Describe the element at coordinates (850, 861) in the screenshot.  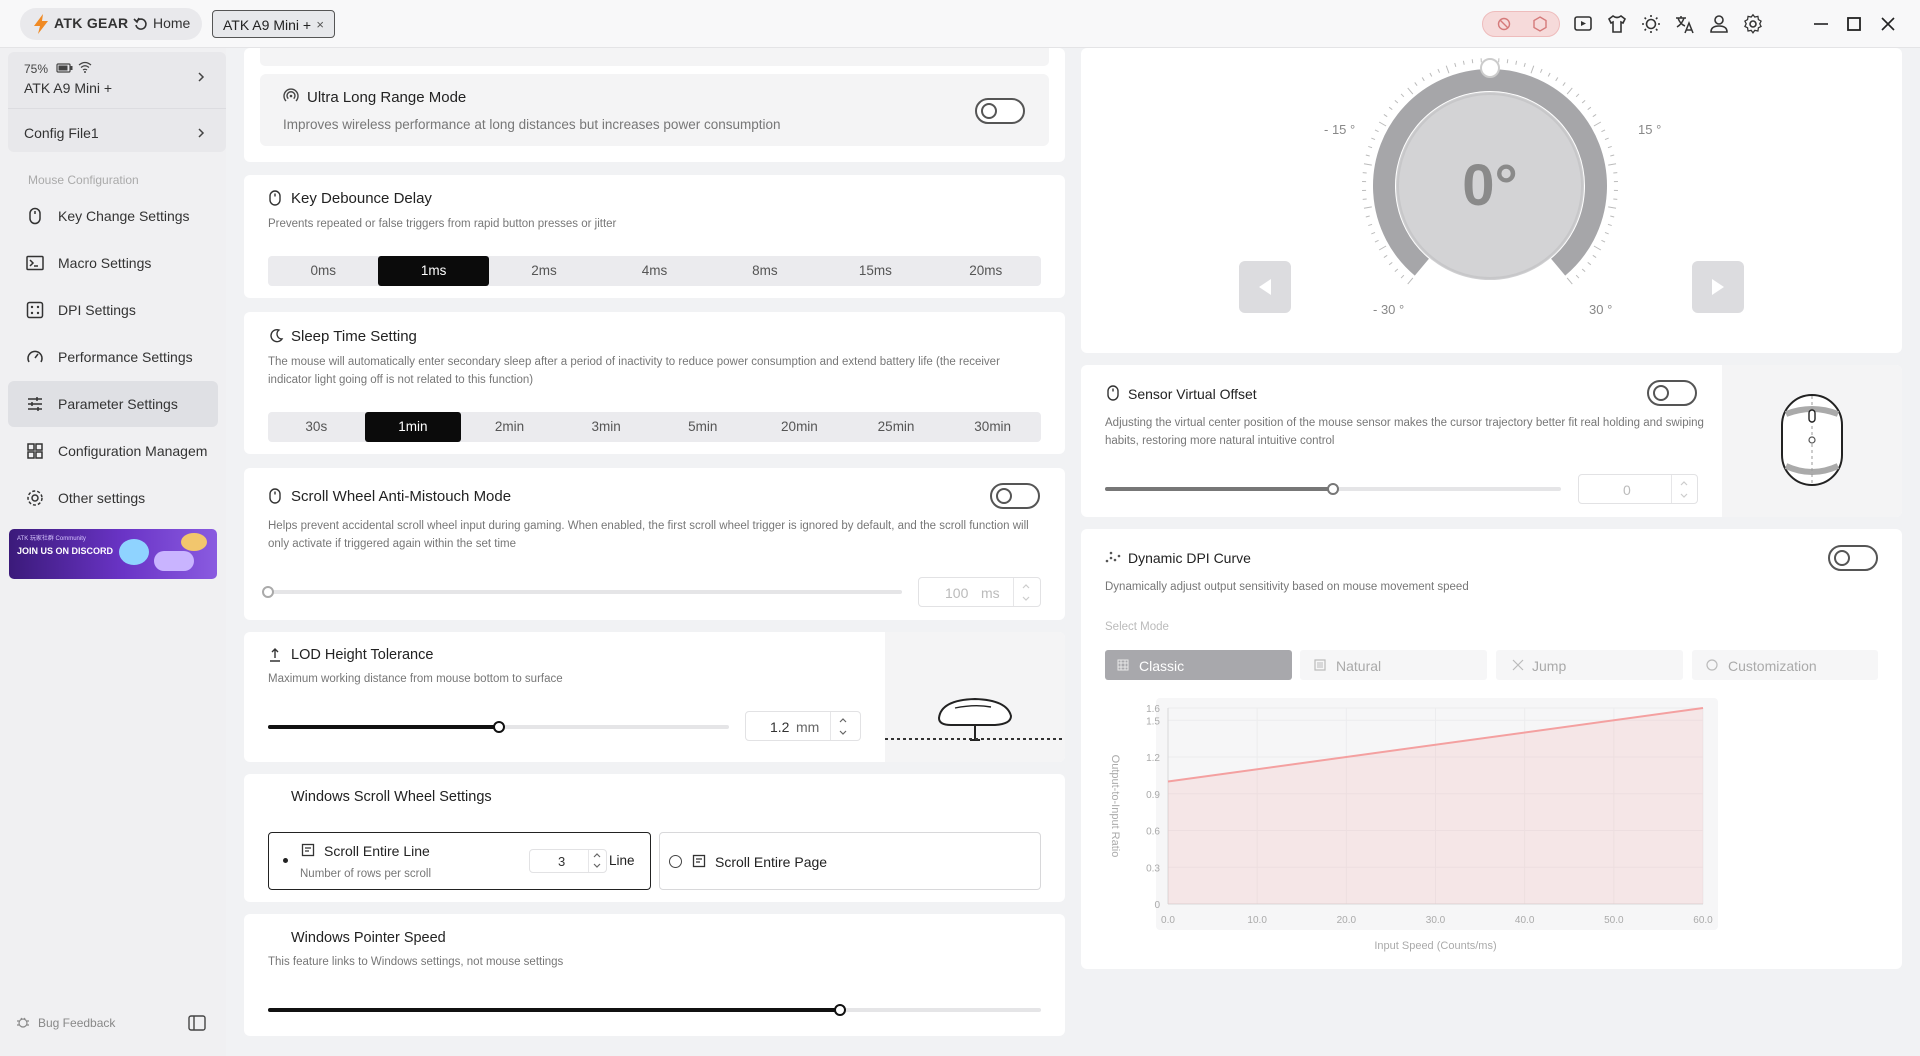
I see `scroll-page-option: Scroll Entire Page` at that location.